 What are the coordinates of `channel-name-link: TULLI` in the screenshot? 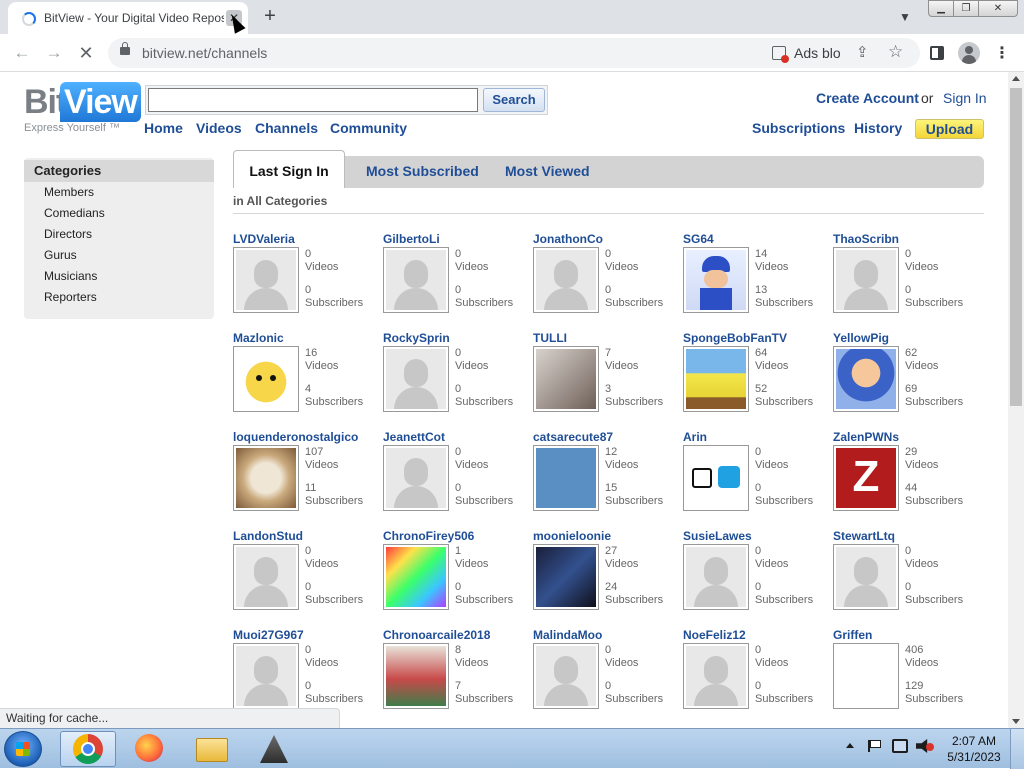 It's located at (550, 338).